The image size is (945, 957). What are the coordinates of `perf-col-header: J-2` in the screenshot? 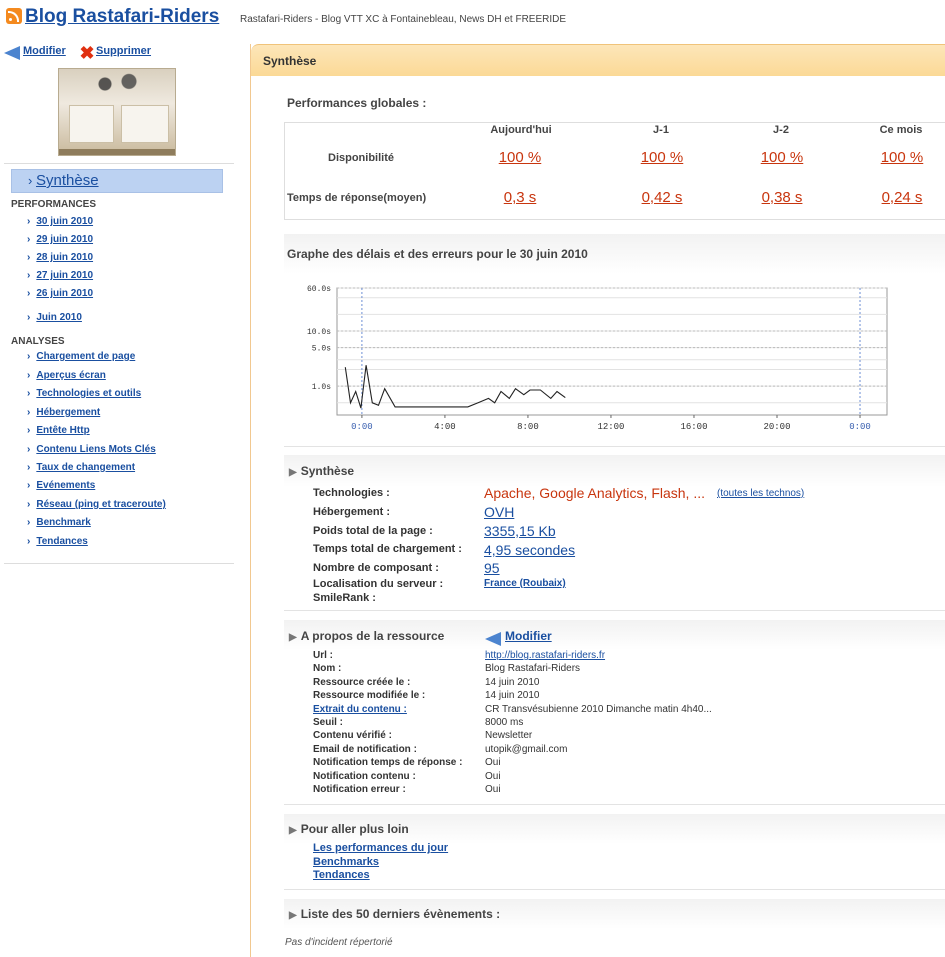 It's located at (781, 130).